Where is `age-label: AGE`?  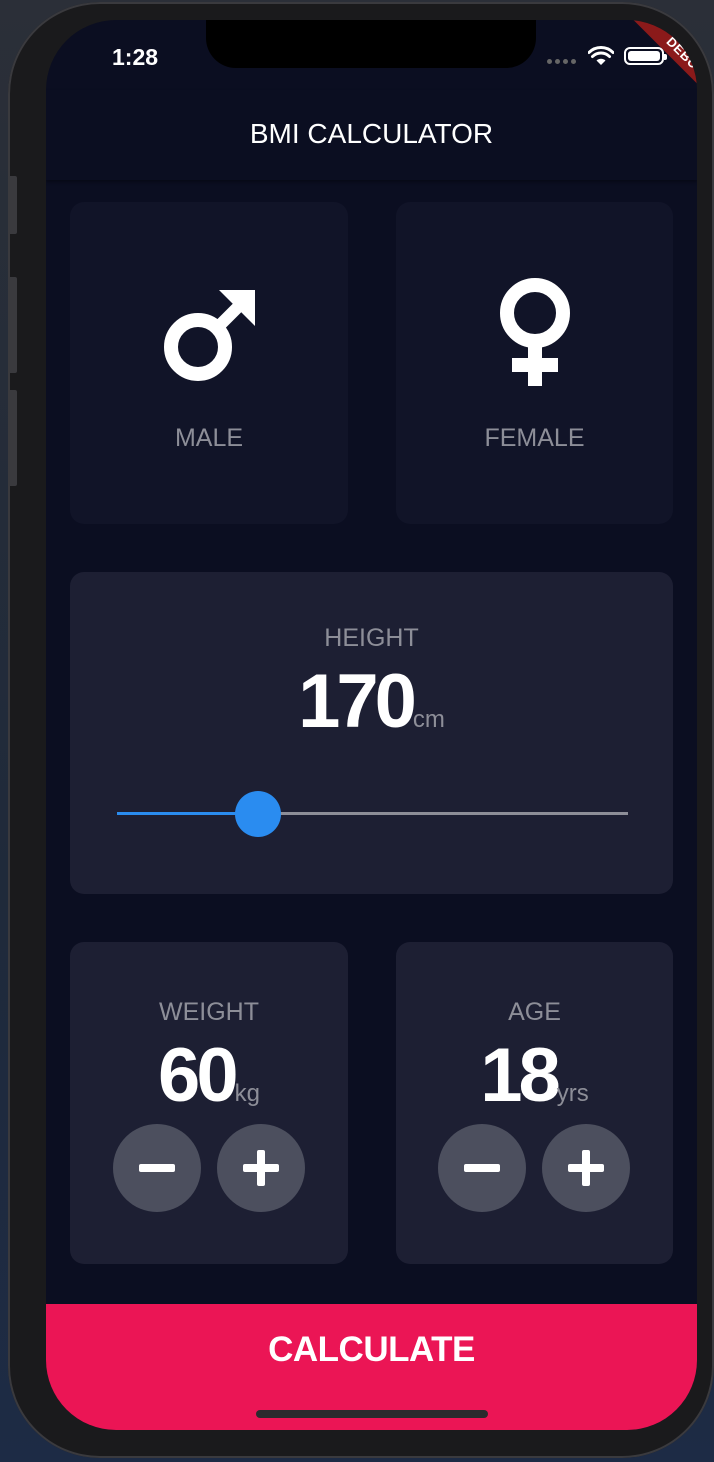 age-label: AGE is located at coordinates (534, 1012).